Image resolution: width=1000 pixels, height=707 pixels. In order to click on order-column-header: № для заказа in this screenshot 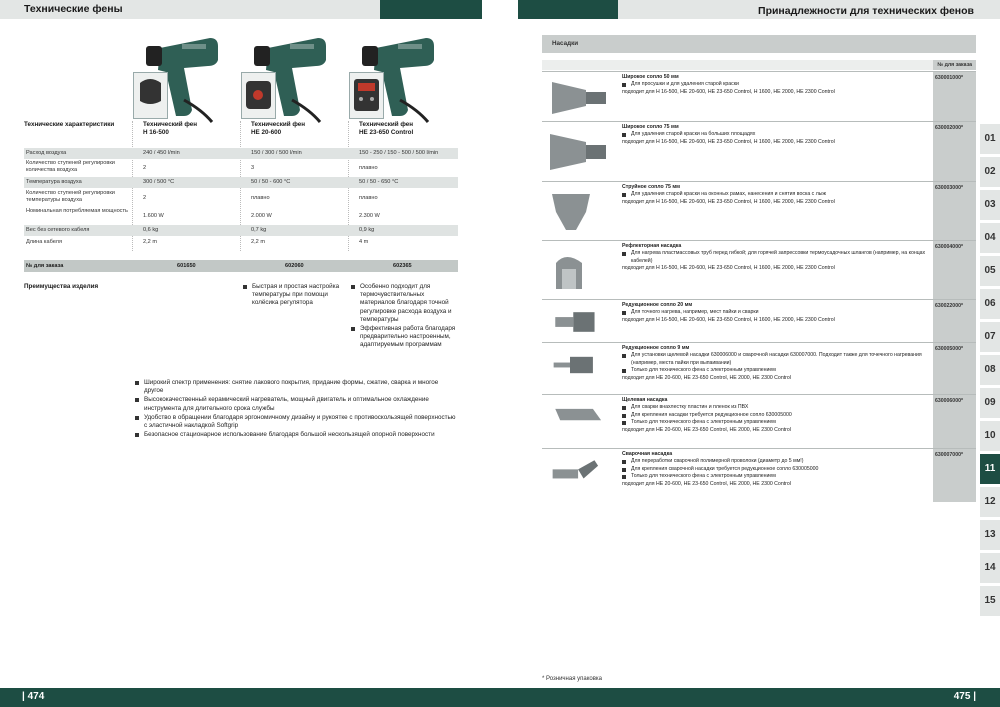, I will do `click(759, 65)`.